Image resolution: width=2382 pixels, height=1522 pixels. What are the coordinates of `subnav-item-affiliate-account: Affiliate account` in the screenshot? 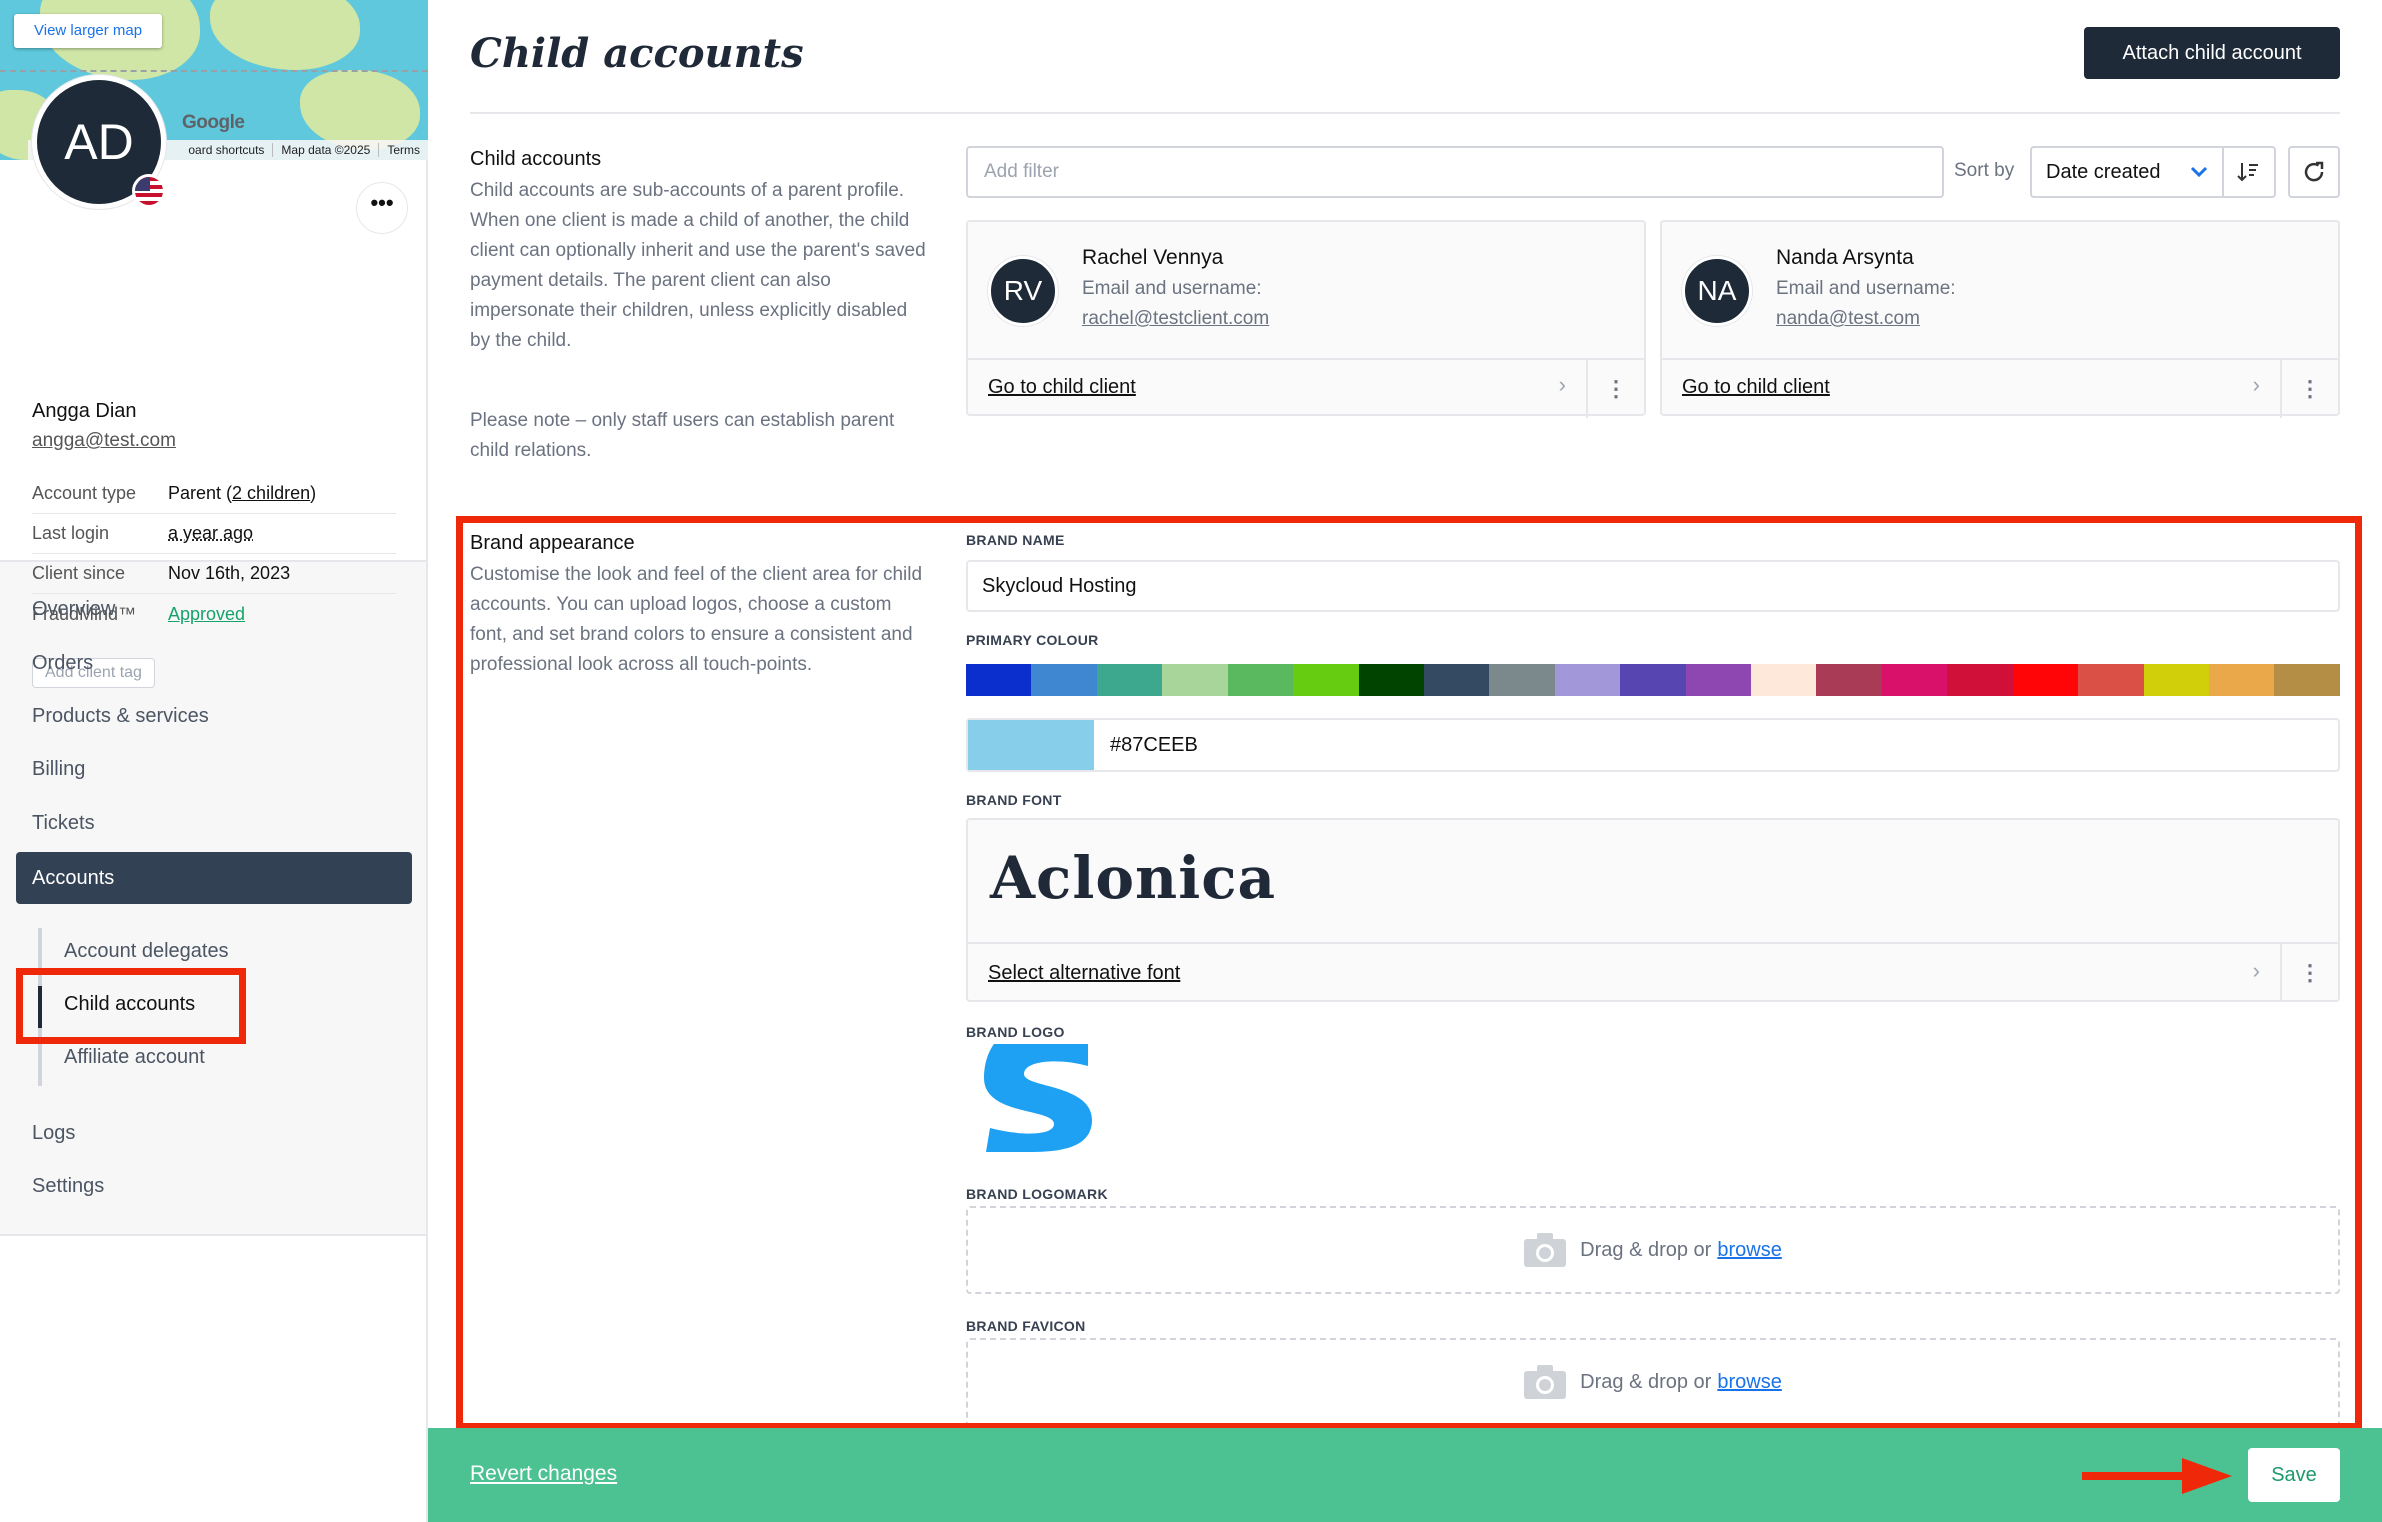 It's located at (134, 1057).